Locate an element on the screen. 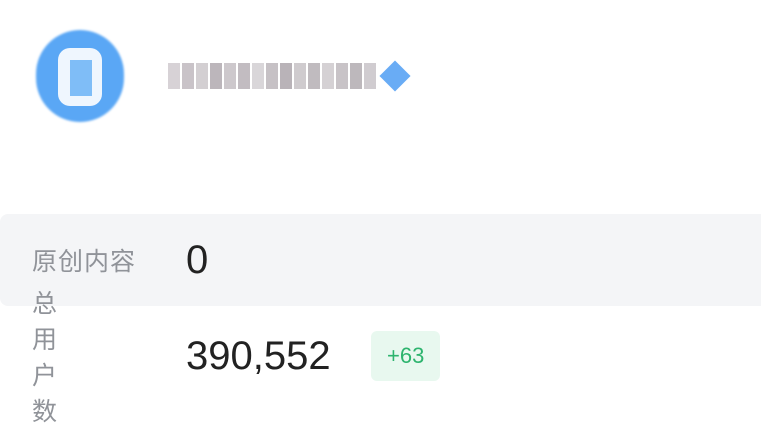  stat-value: 0 is located at coordinates (197, 259).